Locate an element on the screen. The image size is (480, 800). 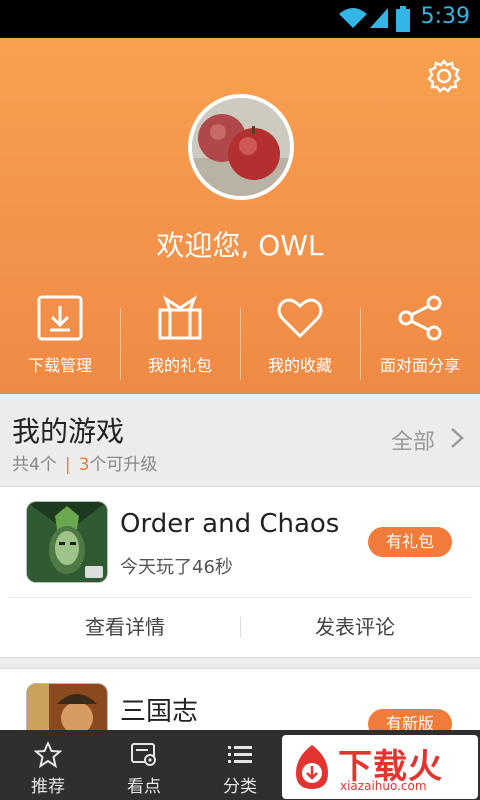
nav-label: 推荐 is located at coordinates (48, 787).